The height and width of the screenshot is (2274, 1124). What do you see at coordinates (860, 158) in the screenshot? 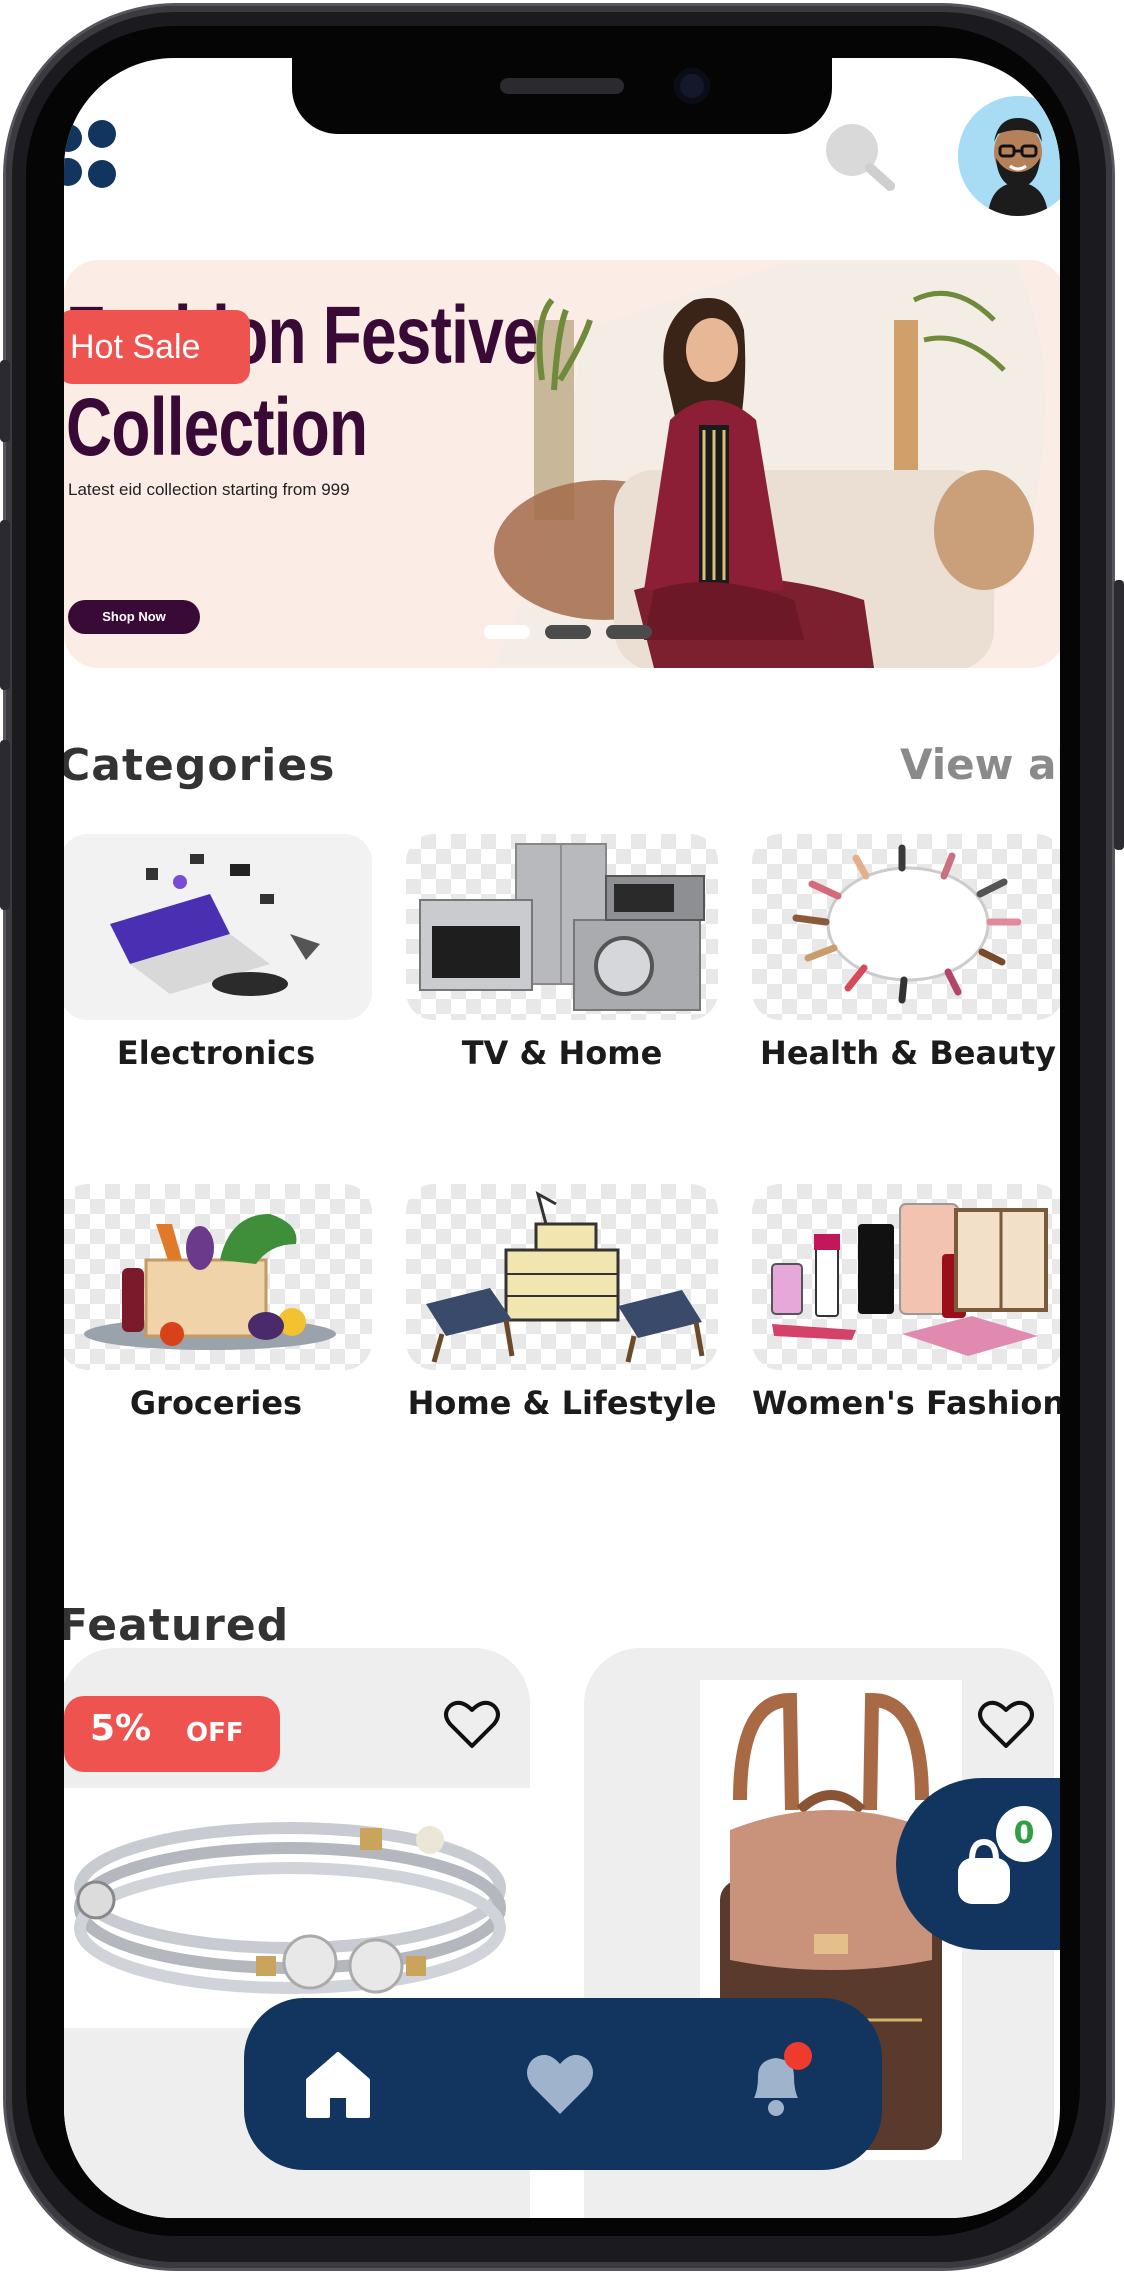
I see `search-icon` at bounding box center [860, 158].